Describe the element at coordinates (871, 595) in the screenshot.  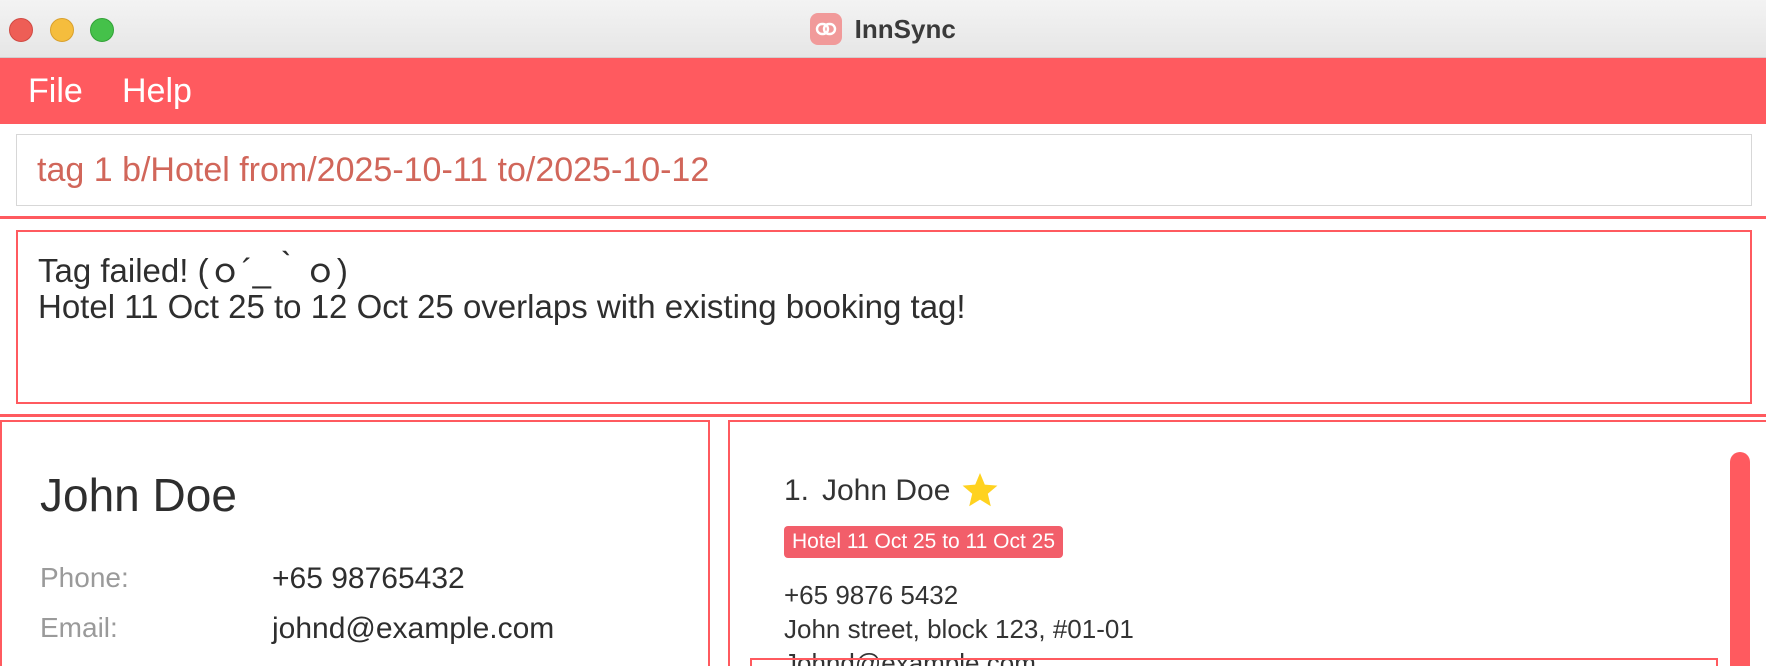
I see `card-phone: +65 9876 5432` at that location.